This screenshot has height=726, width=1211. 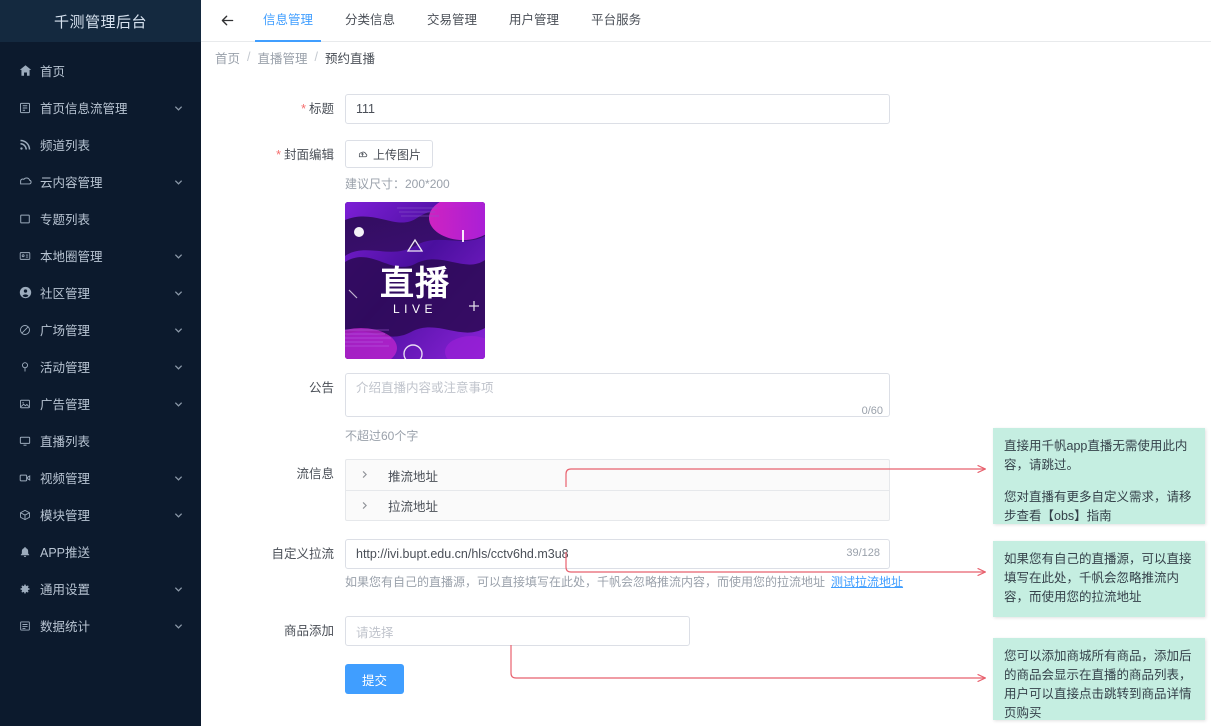 I want to click on sidebar-item-label: 数据统计, so click(x=65, y=627).